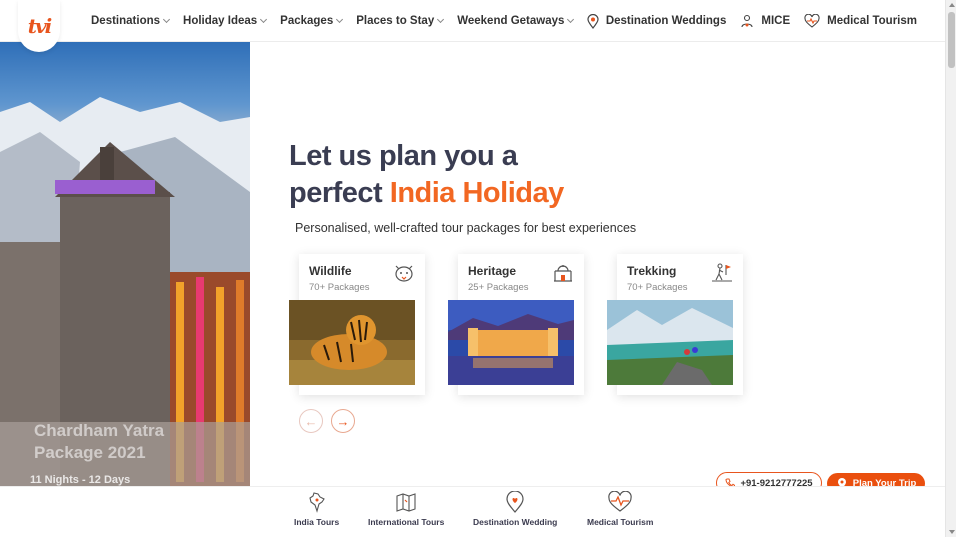 This screenshot has height=537, width=956. What do you see at coordinates (492, 271) in the screenshot?
I see `card-title: Heritage` at bounding box center [492, 271].